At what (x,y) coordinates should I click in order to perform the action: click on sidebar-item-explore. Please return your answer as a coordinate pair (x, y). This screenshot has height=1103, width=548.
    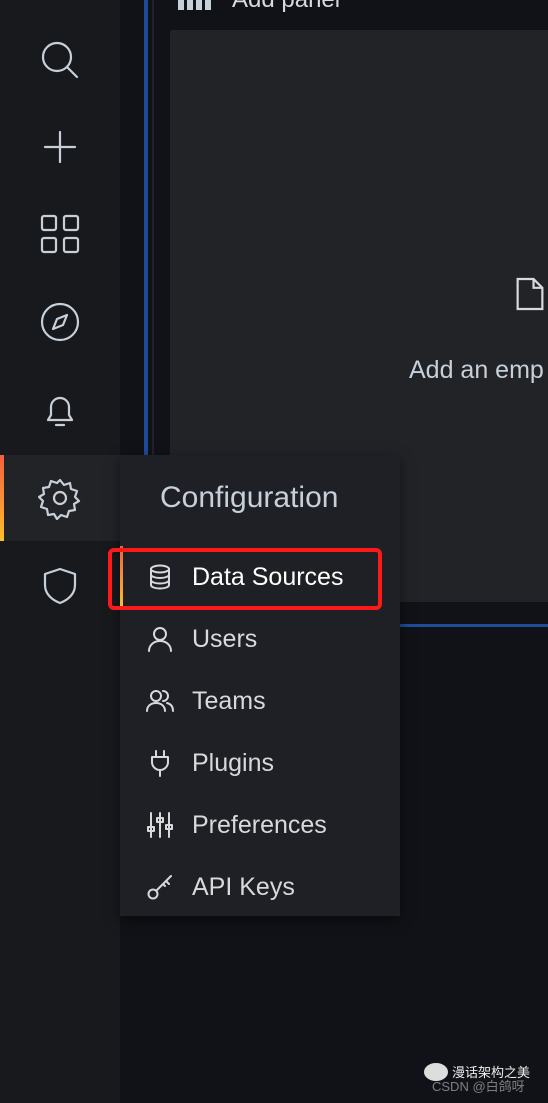
    Looking at the image, I should click on (60, 322).